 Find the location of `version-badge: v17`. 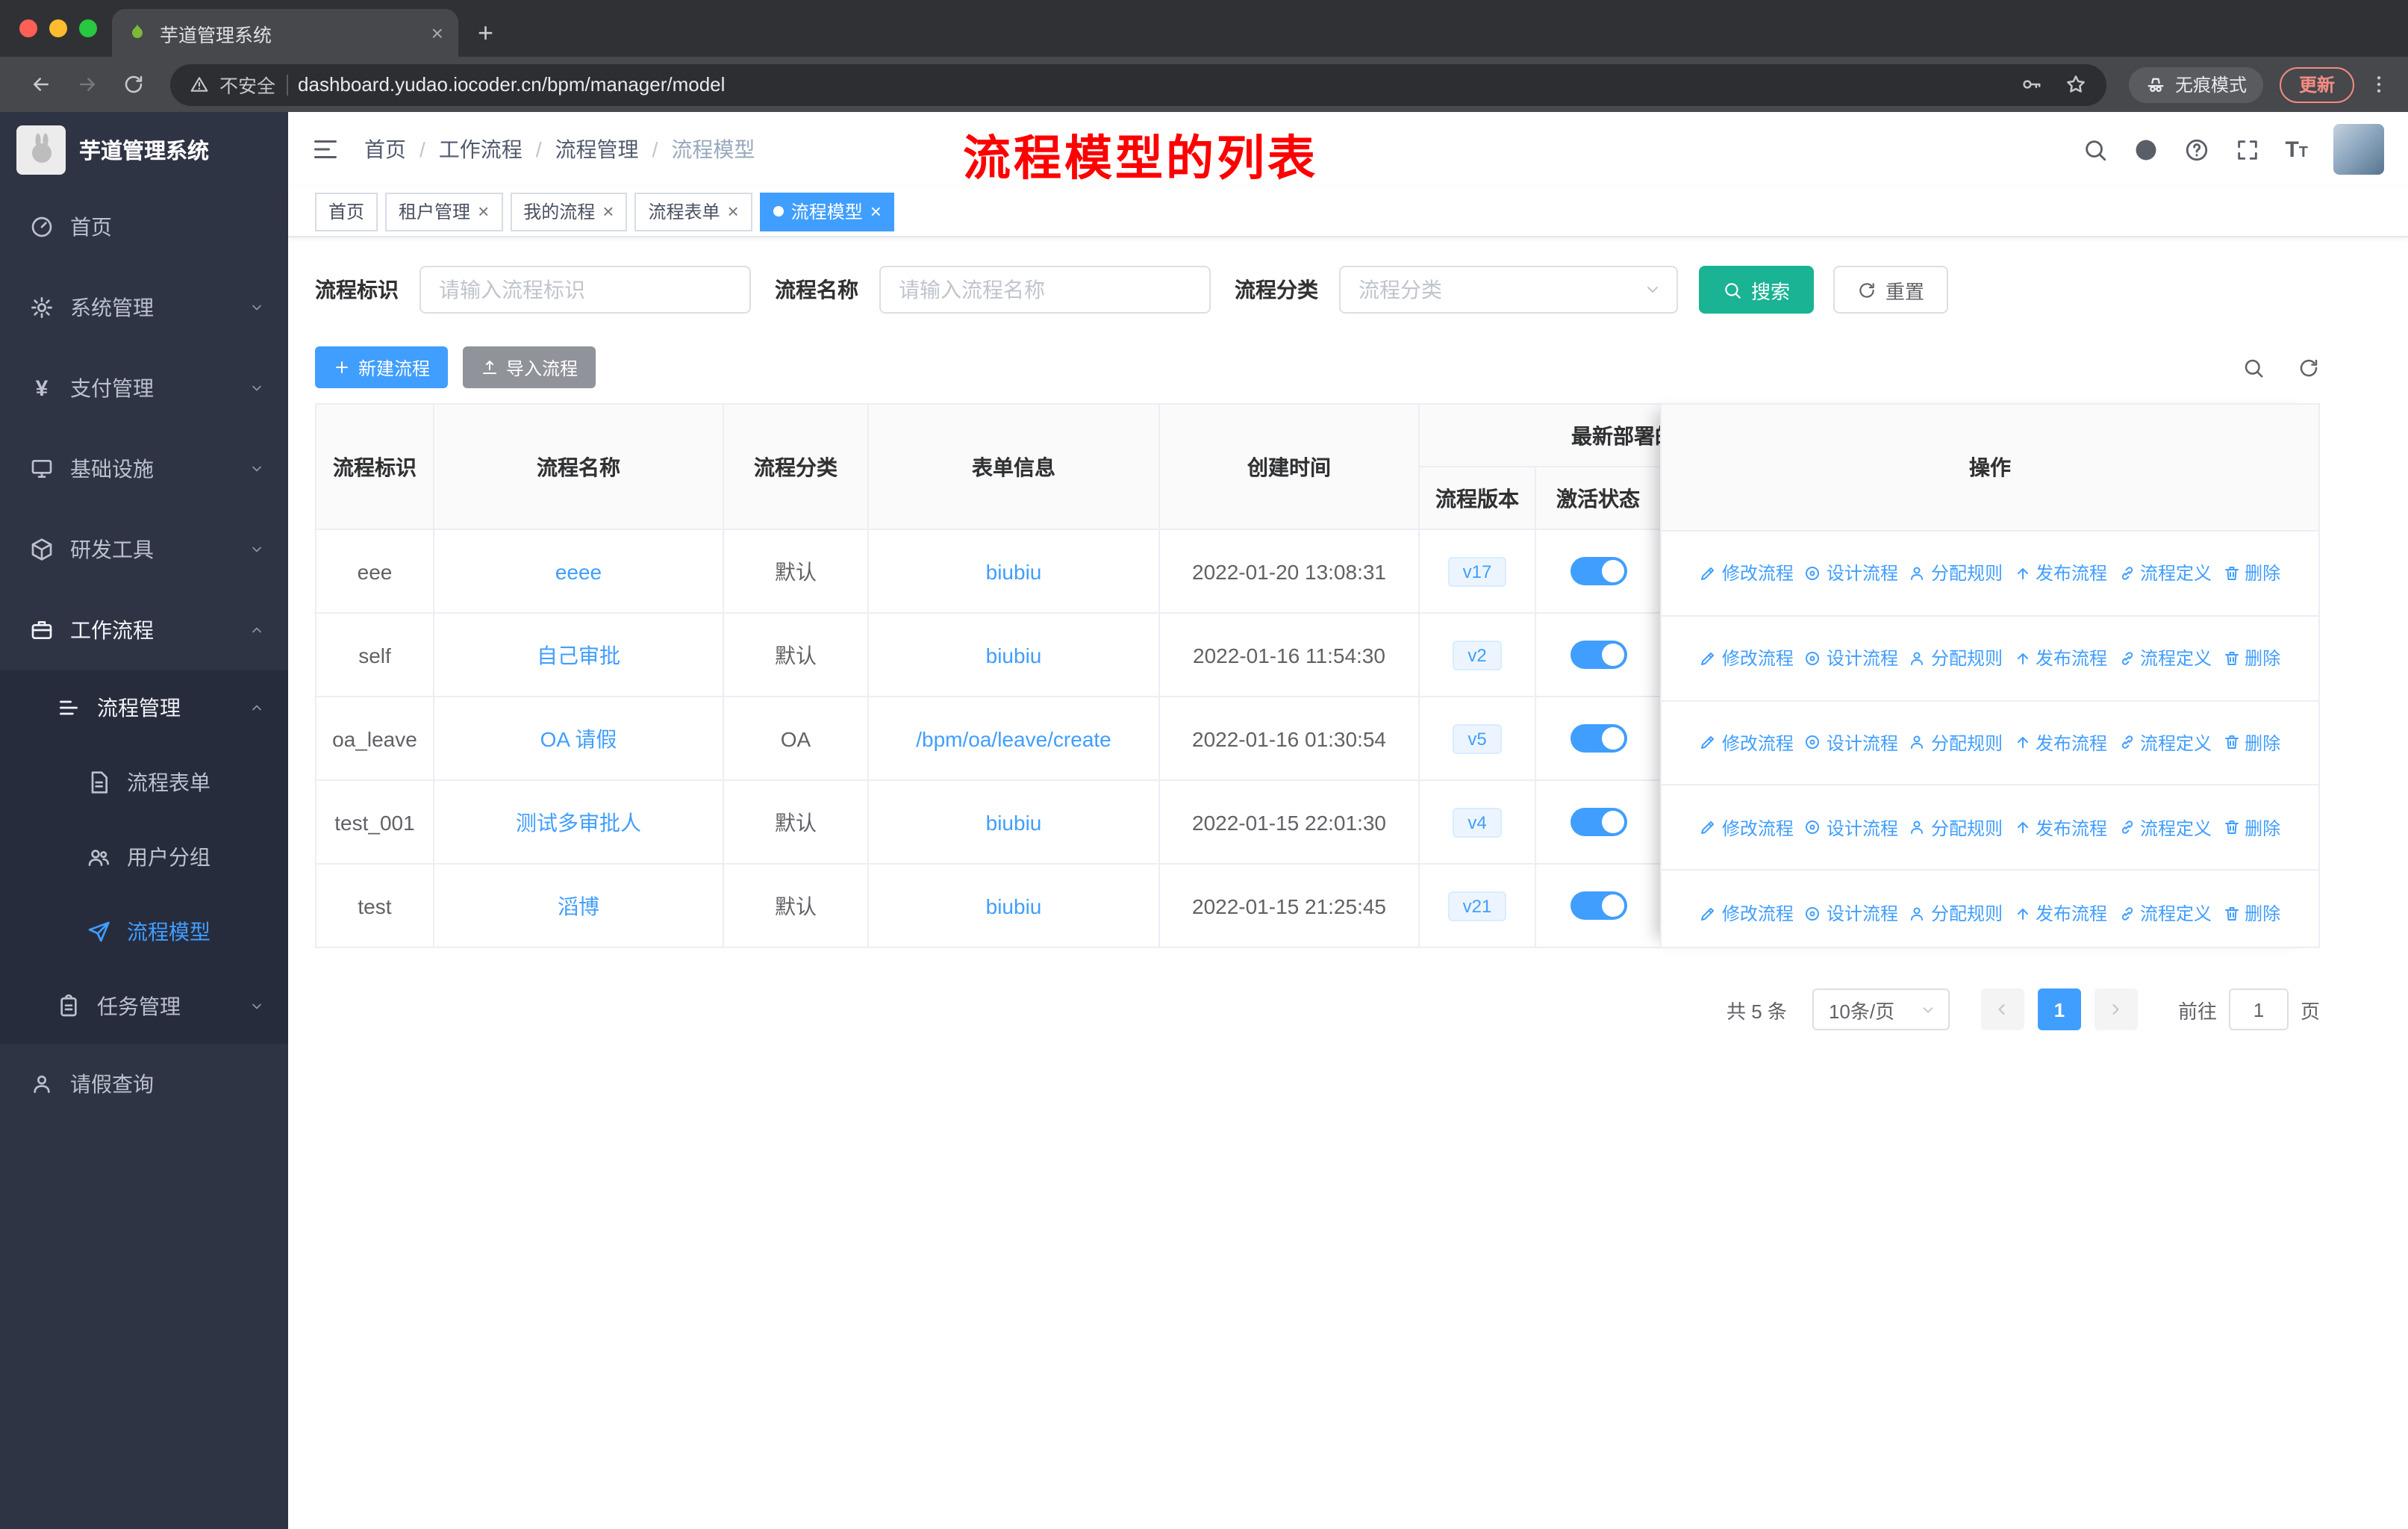

version-badge: v17 is located at coordinates (1477, 571).